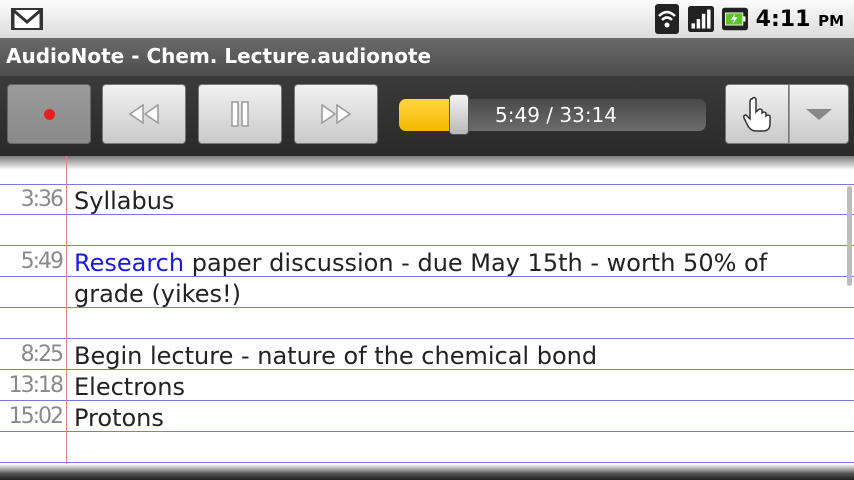 The width and height of the screenshot is (854, 480). What do you see at coordinates (849, 236) in the screenshot?
I see `scrollbar` at bounding box center [849, 236].